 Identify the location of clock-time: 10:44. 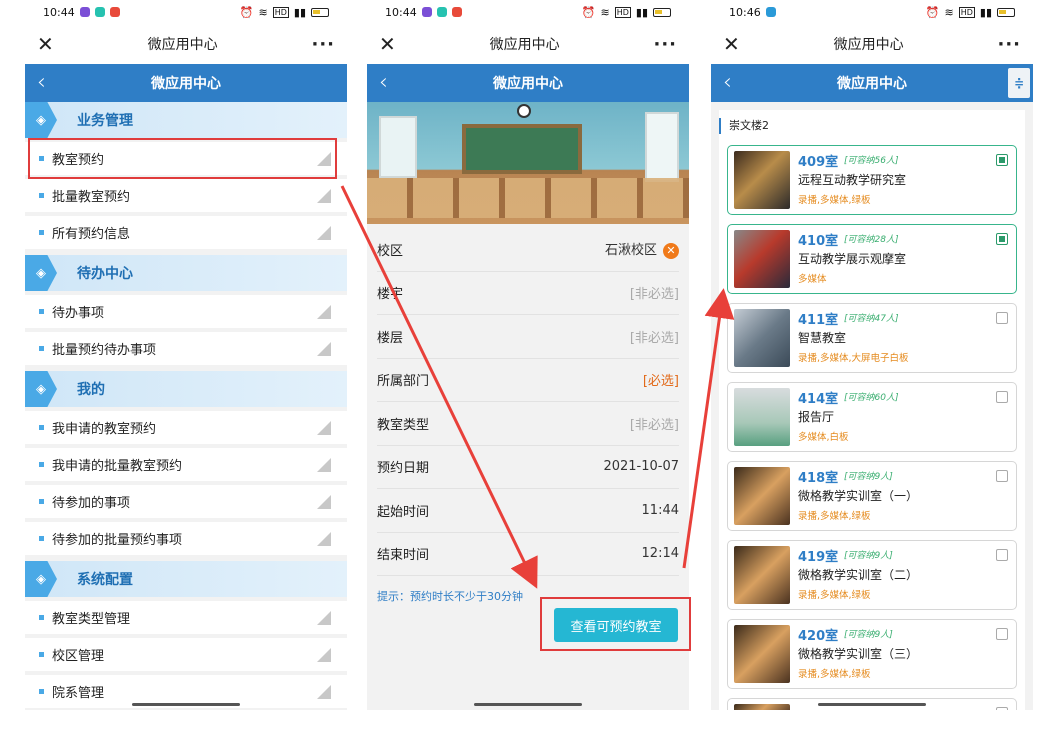
(401, 12).